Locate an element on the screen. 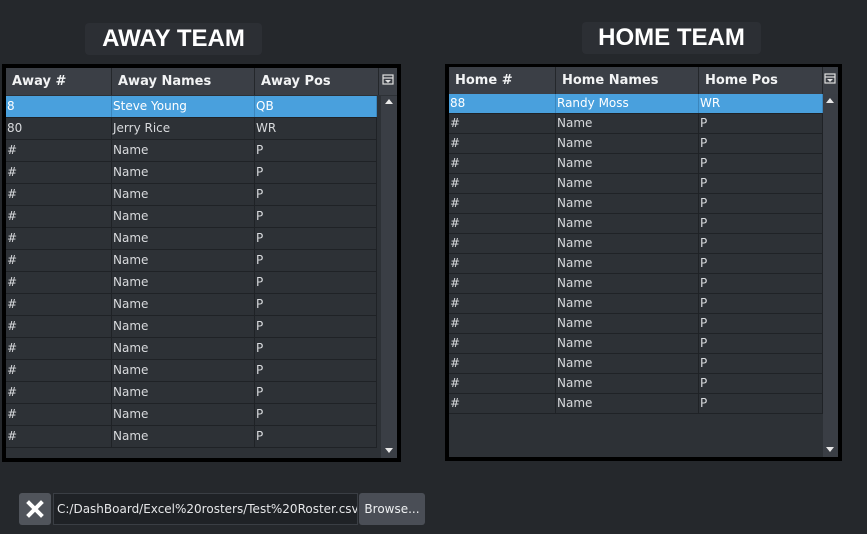 The image size is (867, 534). away-cell-name: Steve Young is located at coordinates (183, 106).